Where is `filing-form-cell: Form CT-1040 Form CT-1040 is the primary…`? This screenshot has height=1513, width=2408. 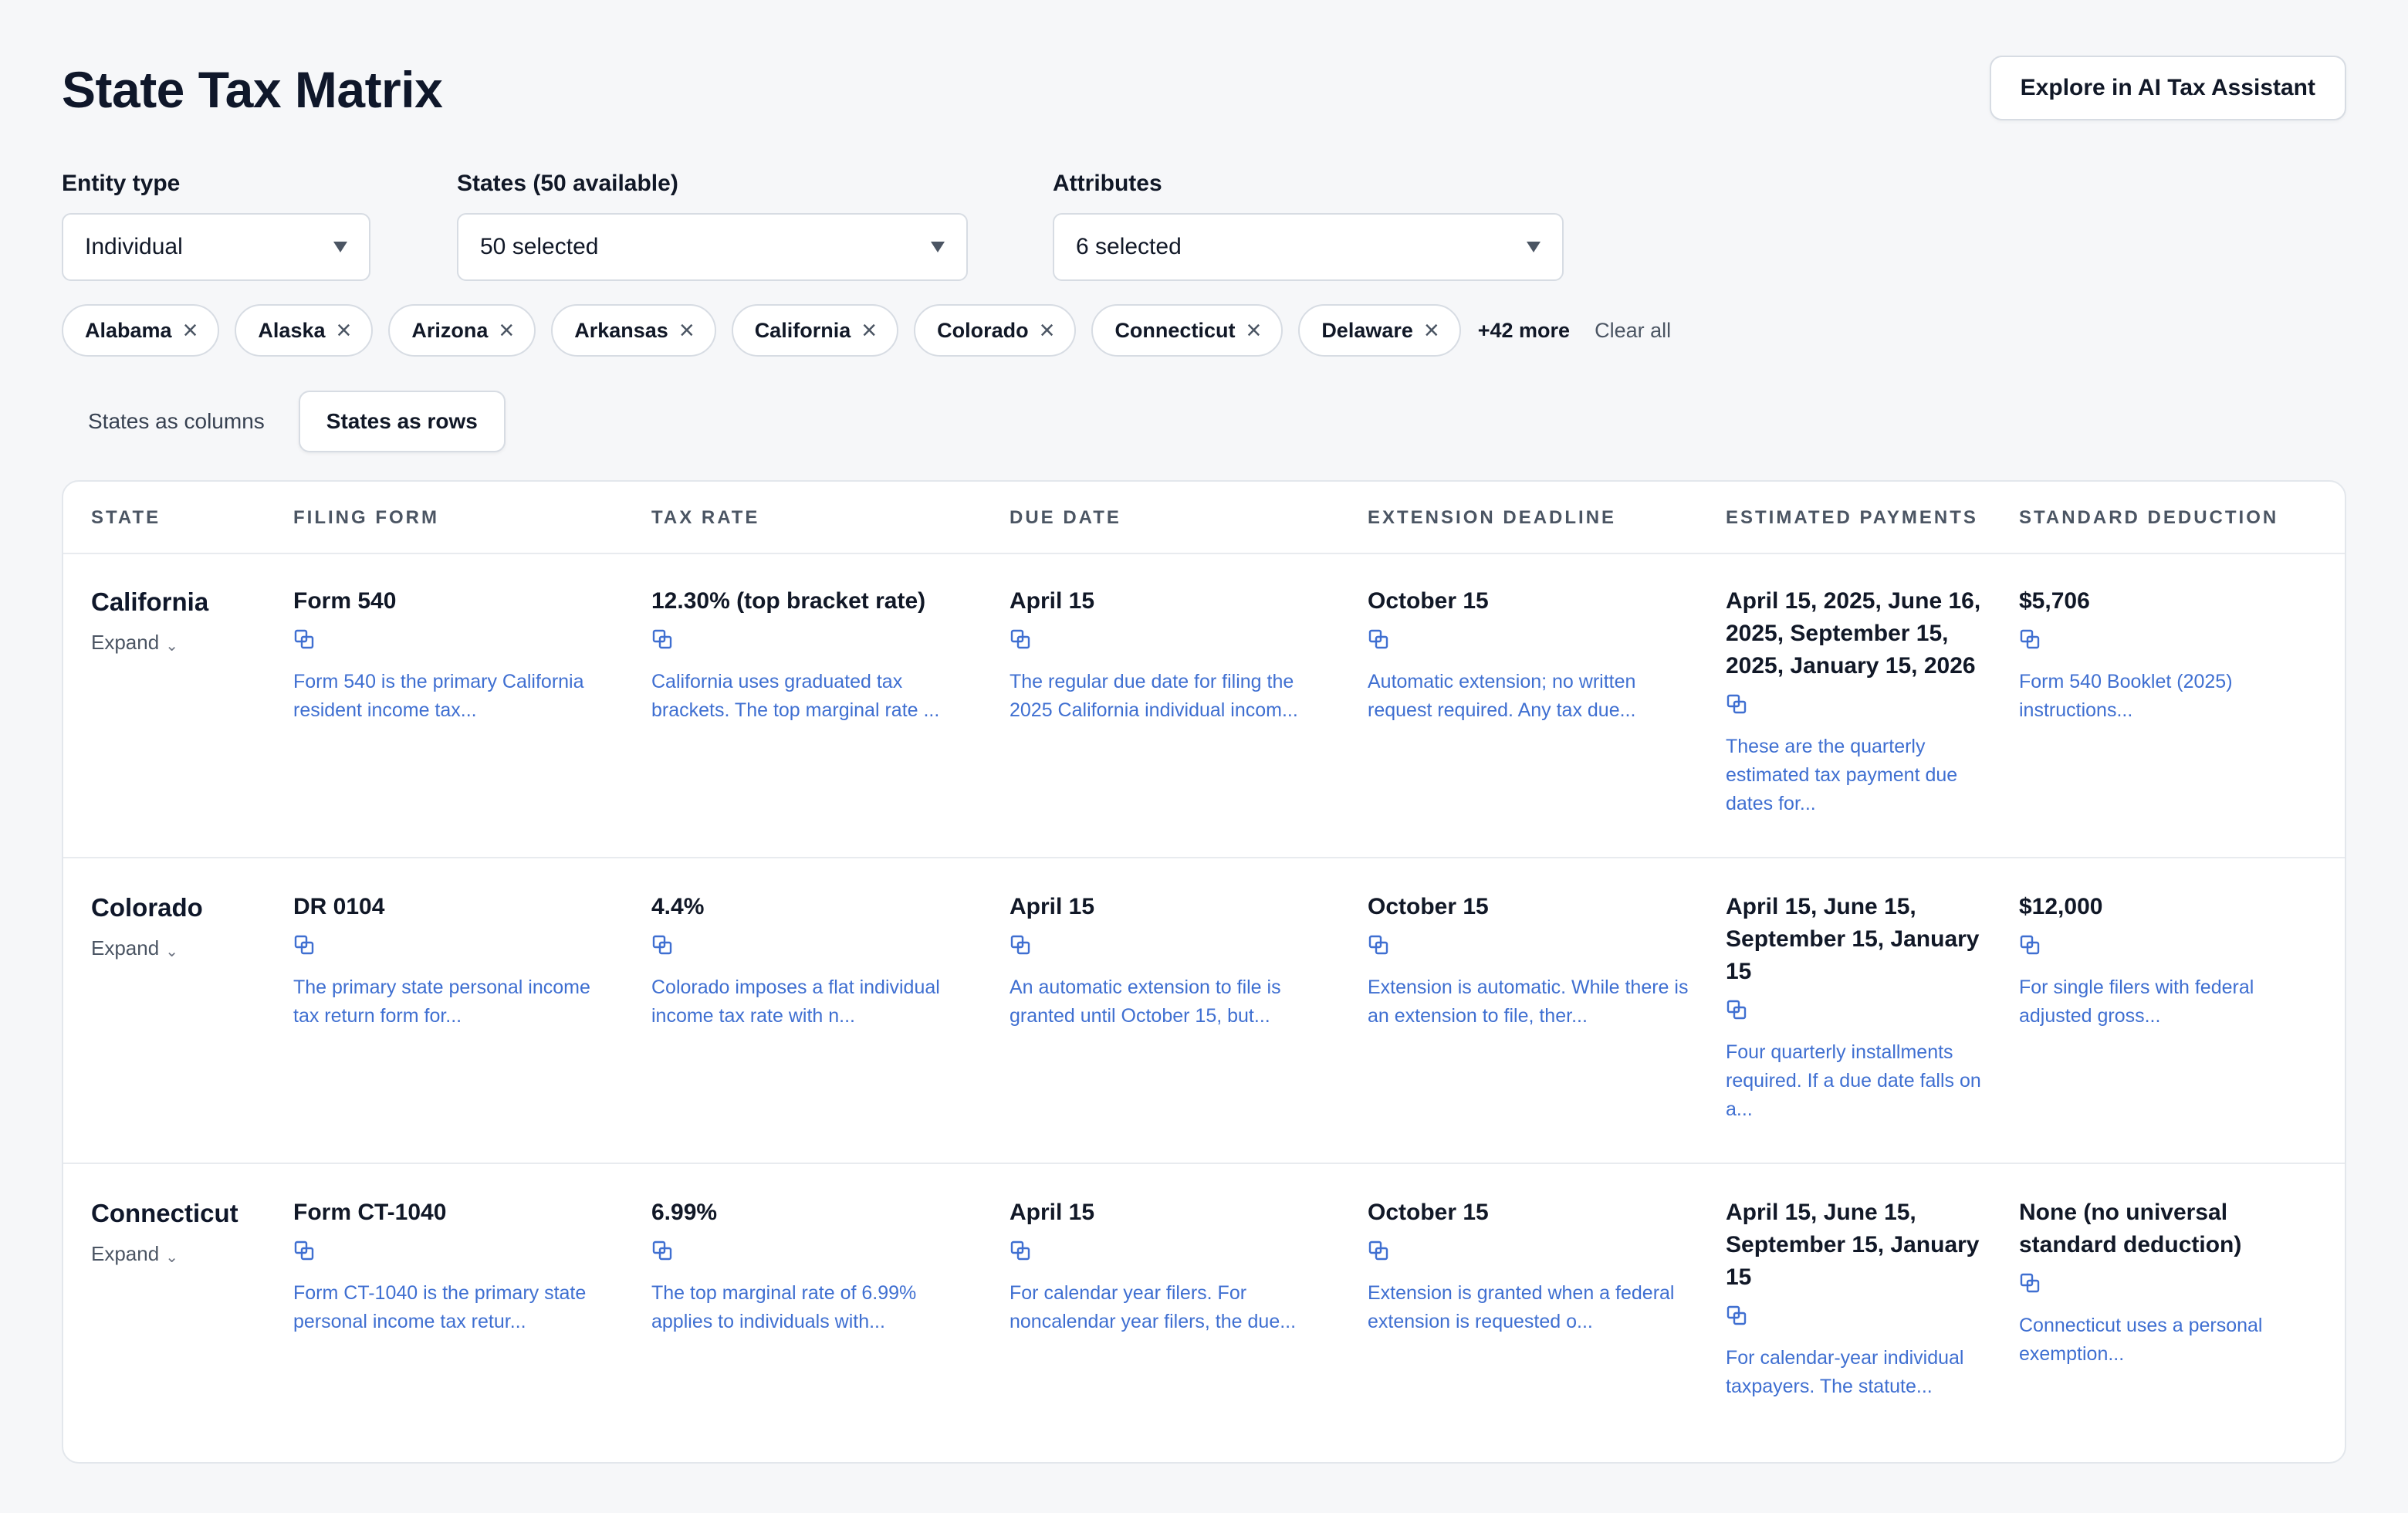
filing-form-cell: Form CT-1040 Form CT-1040 is the primary… is located at coordinates (455, 1266).